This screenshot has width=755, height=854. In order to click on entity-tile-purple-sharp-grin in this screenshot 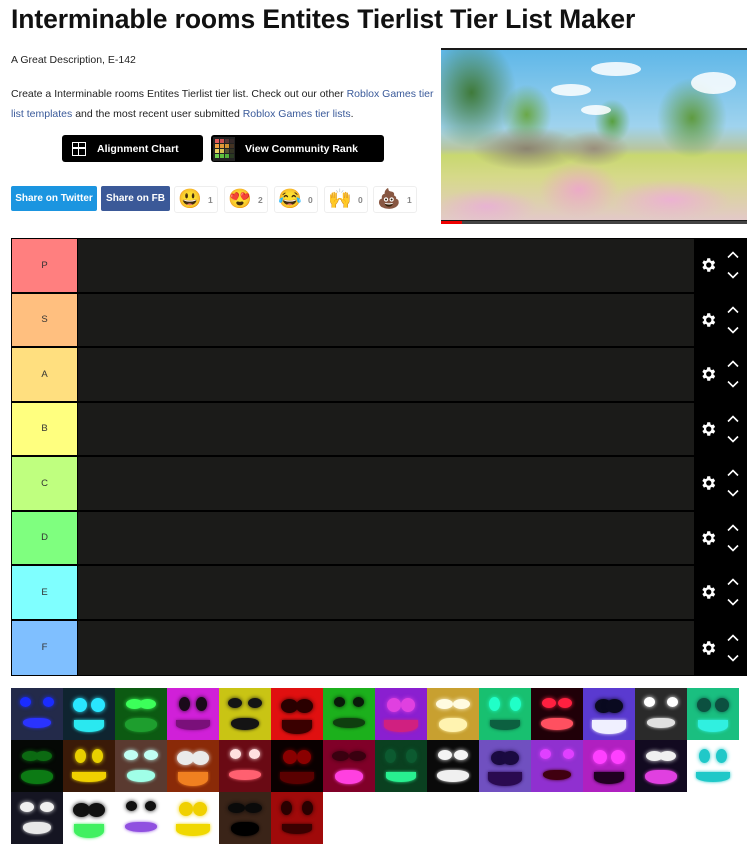, I will do `click(609, 714)`.